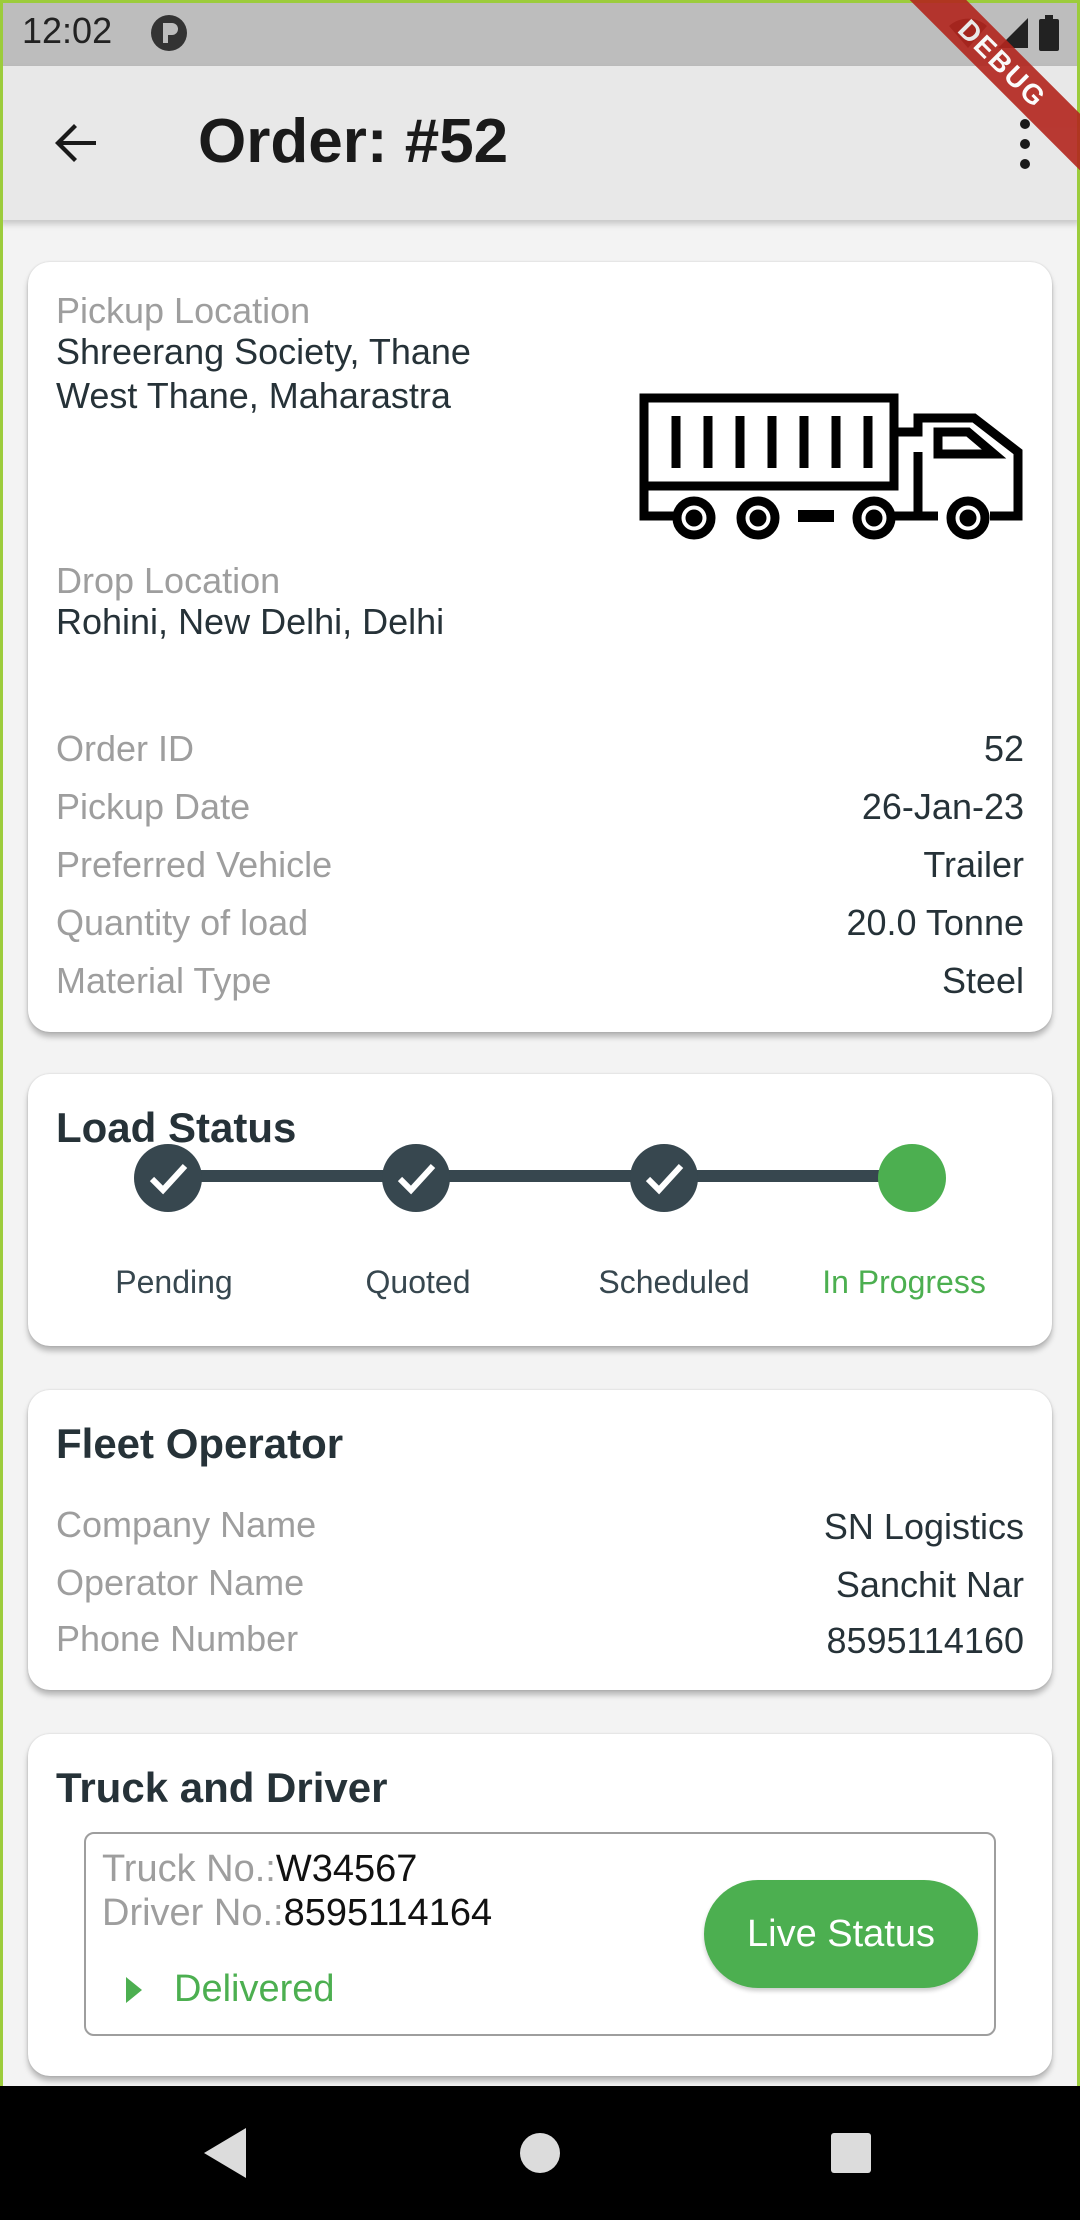 The image size is (1080, 2220). Describe the element at coordinates (418, 1282) in the screenshot. I see `step-label-quoted: Quoted` at that location.